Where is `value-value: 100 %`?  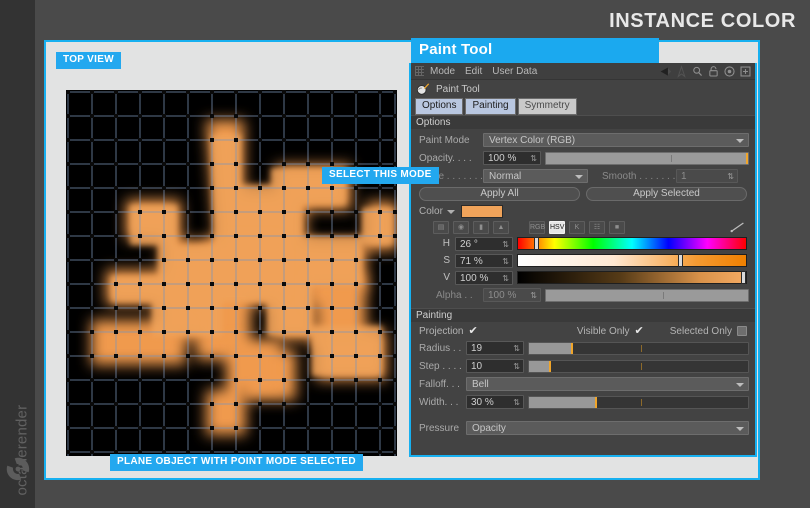 value-value: 100 % is located at coordinates (474, 278).